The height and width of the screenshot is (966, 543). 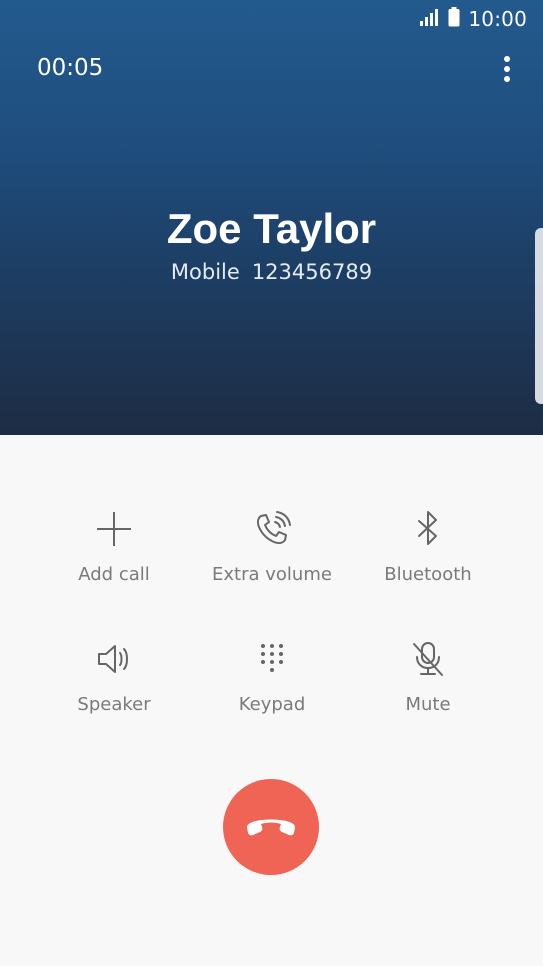 I want to click on keypad-label: Keypad, so click(x=272, y=704).